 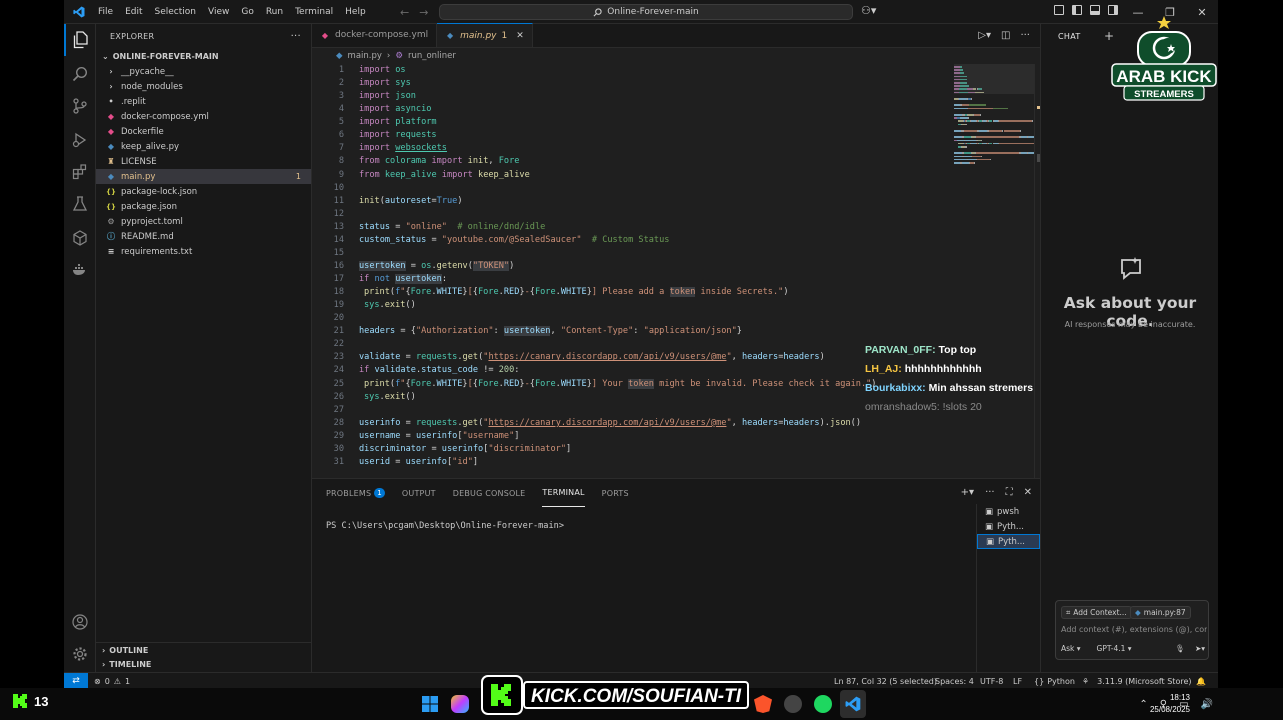 What do you see at coordinates (1137, 680) in the screenshot?
I see `python-interpreter: ⚘ 3.11.9 (Microsoft Store)` at bounding box center [1137, 680].